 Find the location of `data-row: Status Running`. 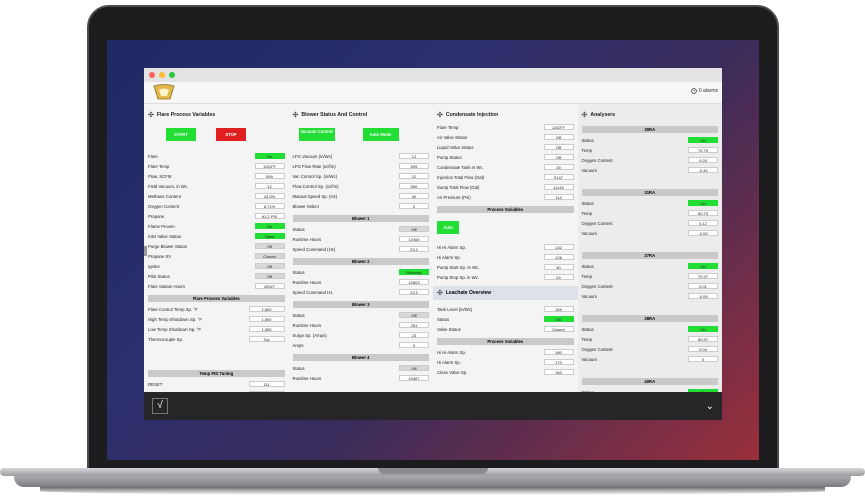

data-row: Status Running is located at coordinates (360, 272).